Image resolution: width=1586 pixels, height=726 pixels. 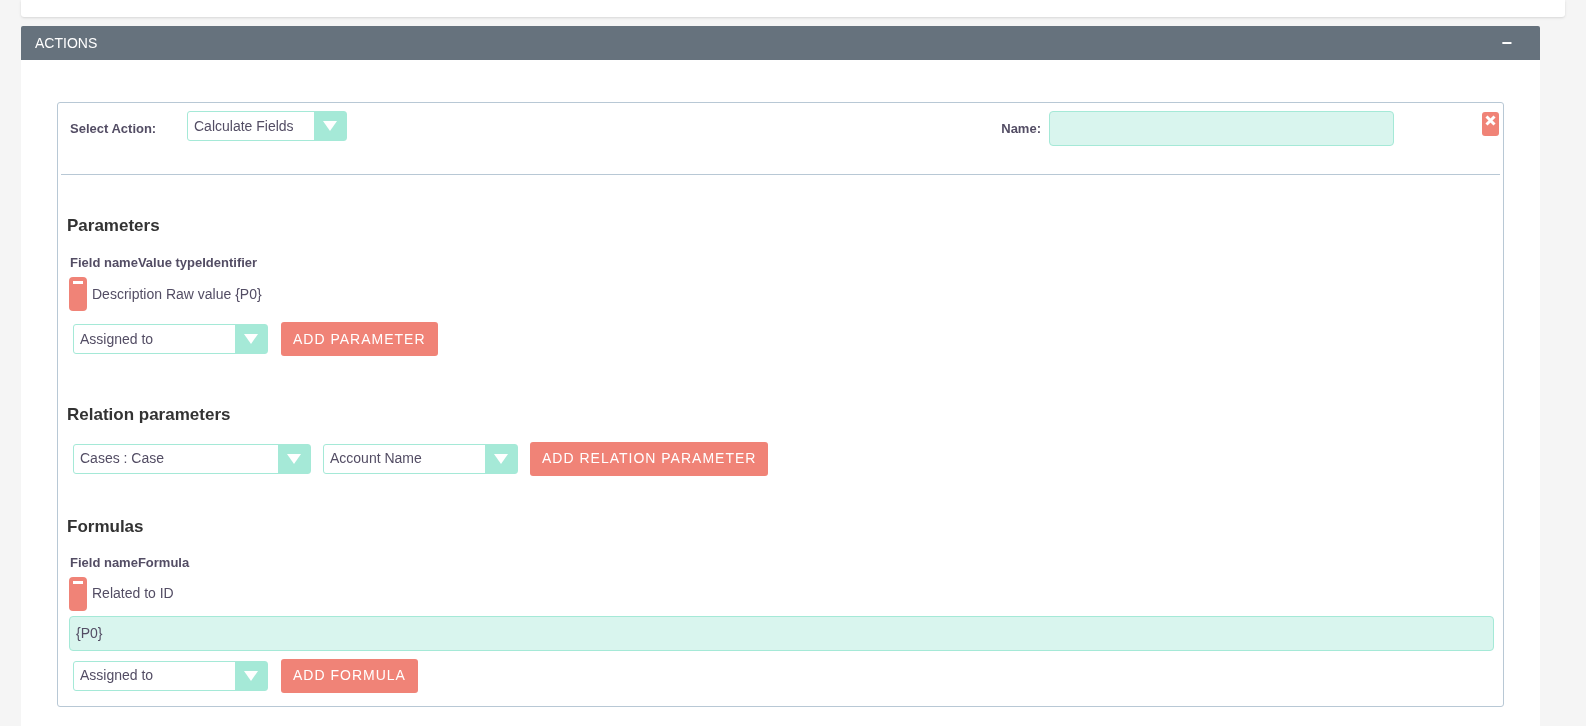 I want to click on close-button, so click(x=1490, y=124).